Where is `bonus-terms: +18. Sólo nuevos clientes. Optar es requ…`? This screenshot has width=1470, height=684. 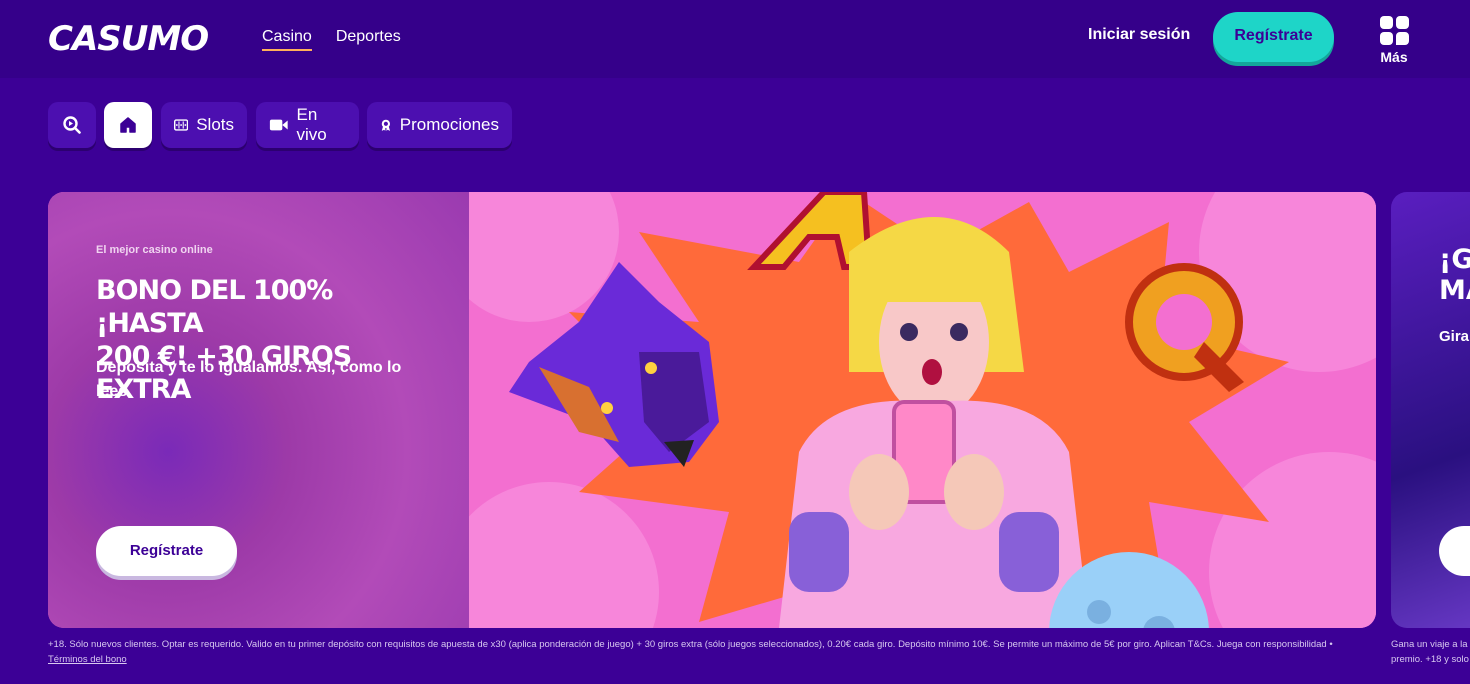
bonus-terms: +18. Sólo nuevos clientes. Optar es requ… is located at coordinates (698, 652).